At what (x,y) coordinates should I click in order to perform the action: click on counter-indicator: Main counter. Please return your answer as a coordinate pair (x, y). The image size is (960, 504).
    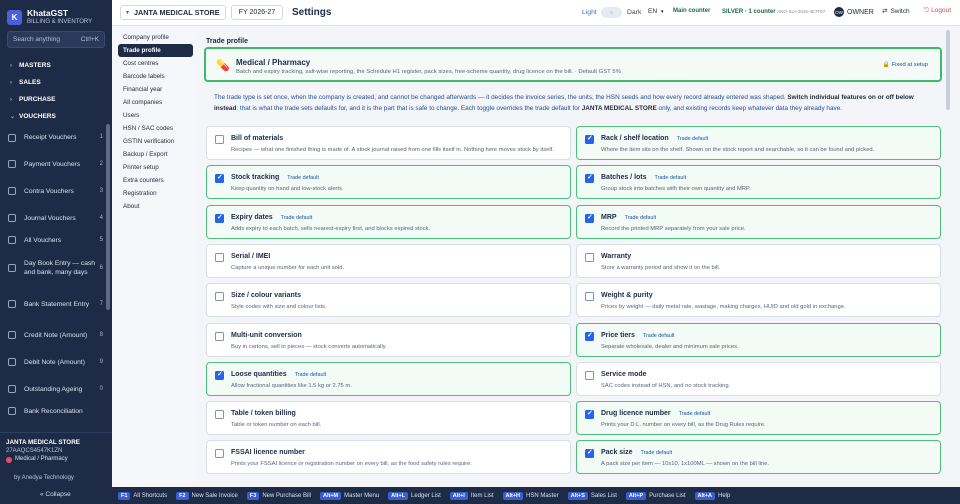
    Looking at the image, I should click on (693, 11).